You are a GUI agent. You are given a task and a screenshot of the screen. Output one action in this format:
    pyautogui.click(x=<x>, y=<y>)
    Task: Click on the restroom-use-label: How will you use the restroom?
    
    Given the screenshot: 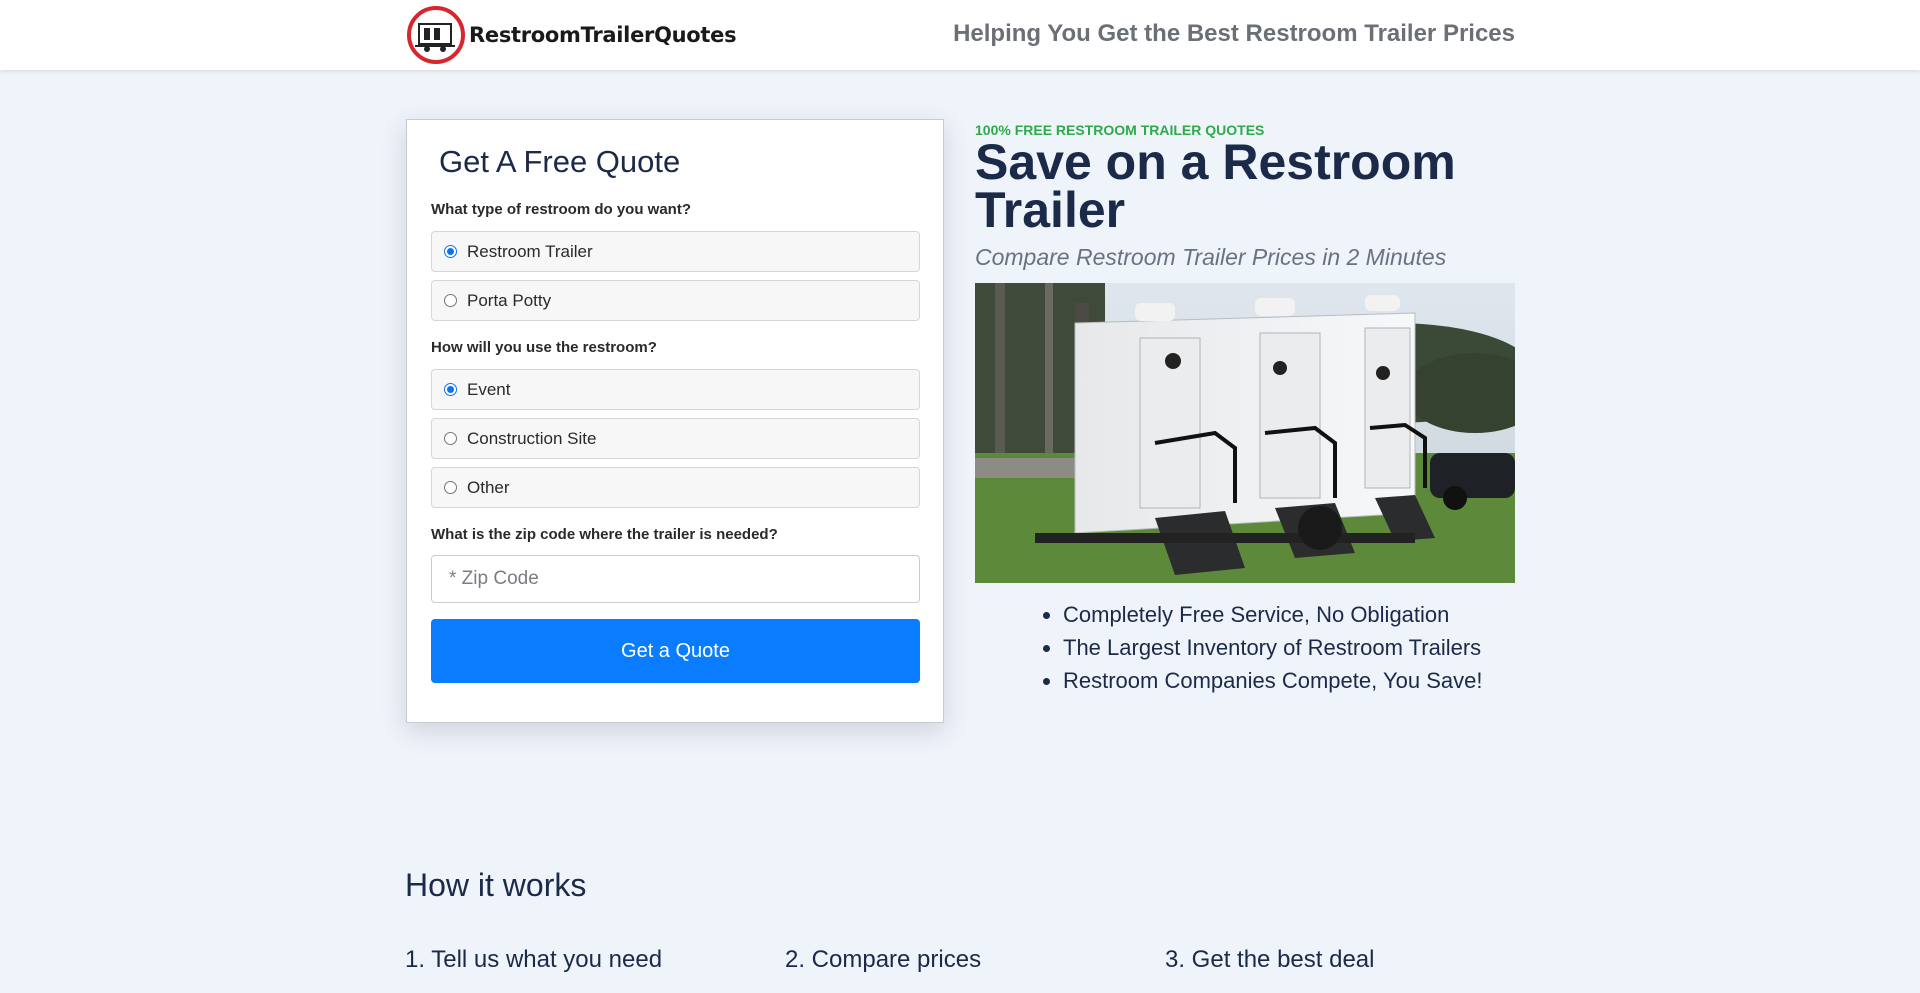 What is the action you would take?
    pyautogui.click(x=544, y=347)
    